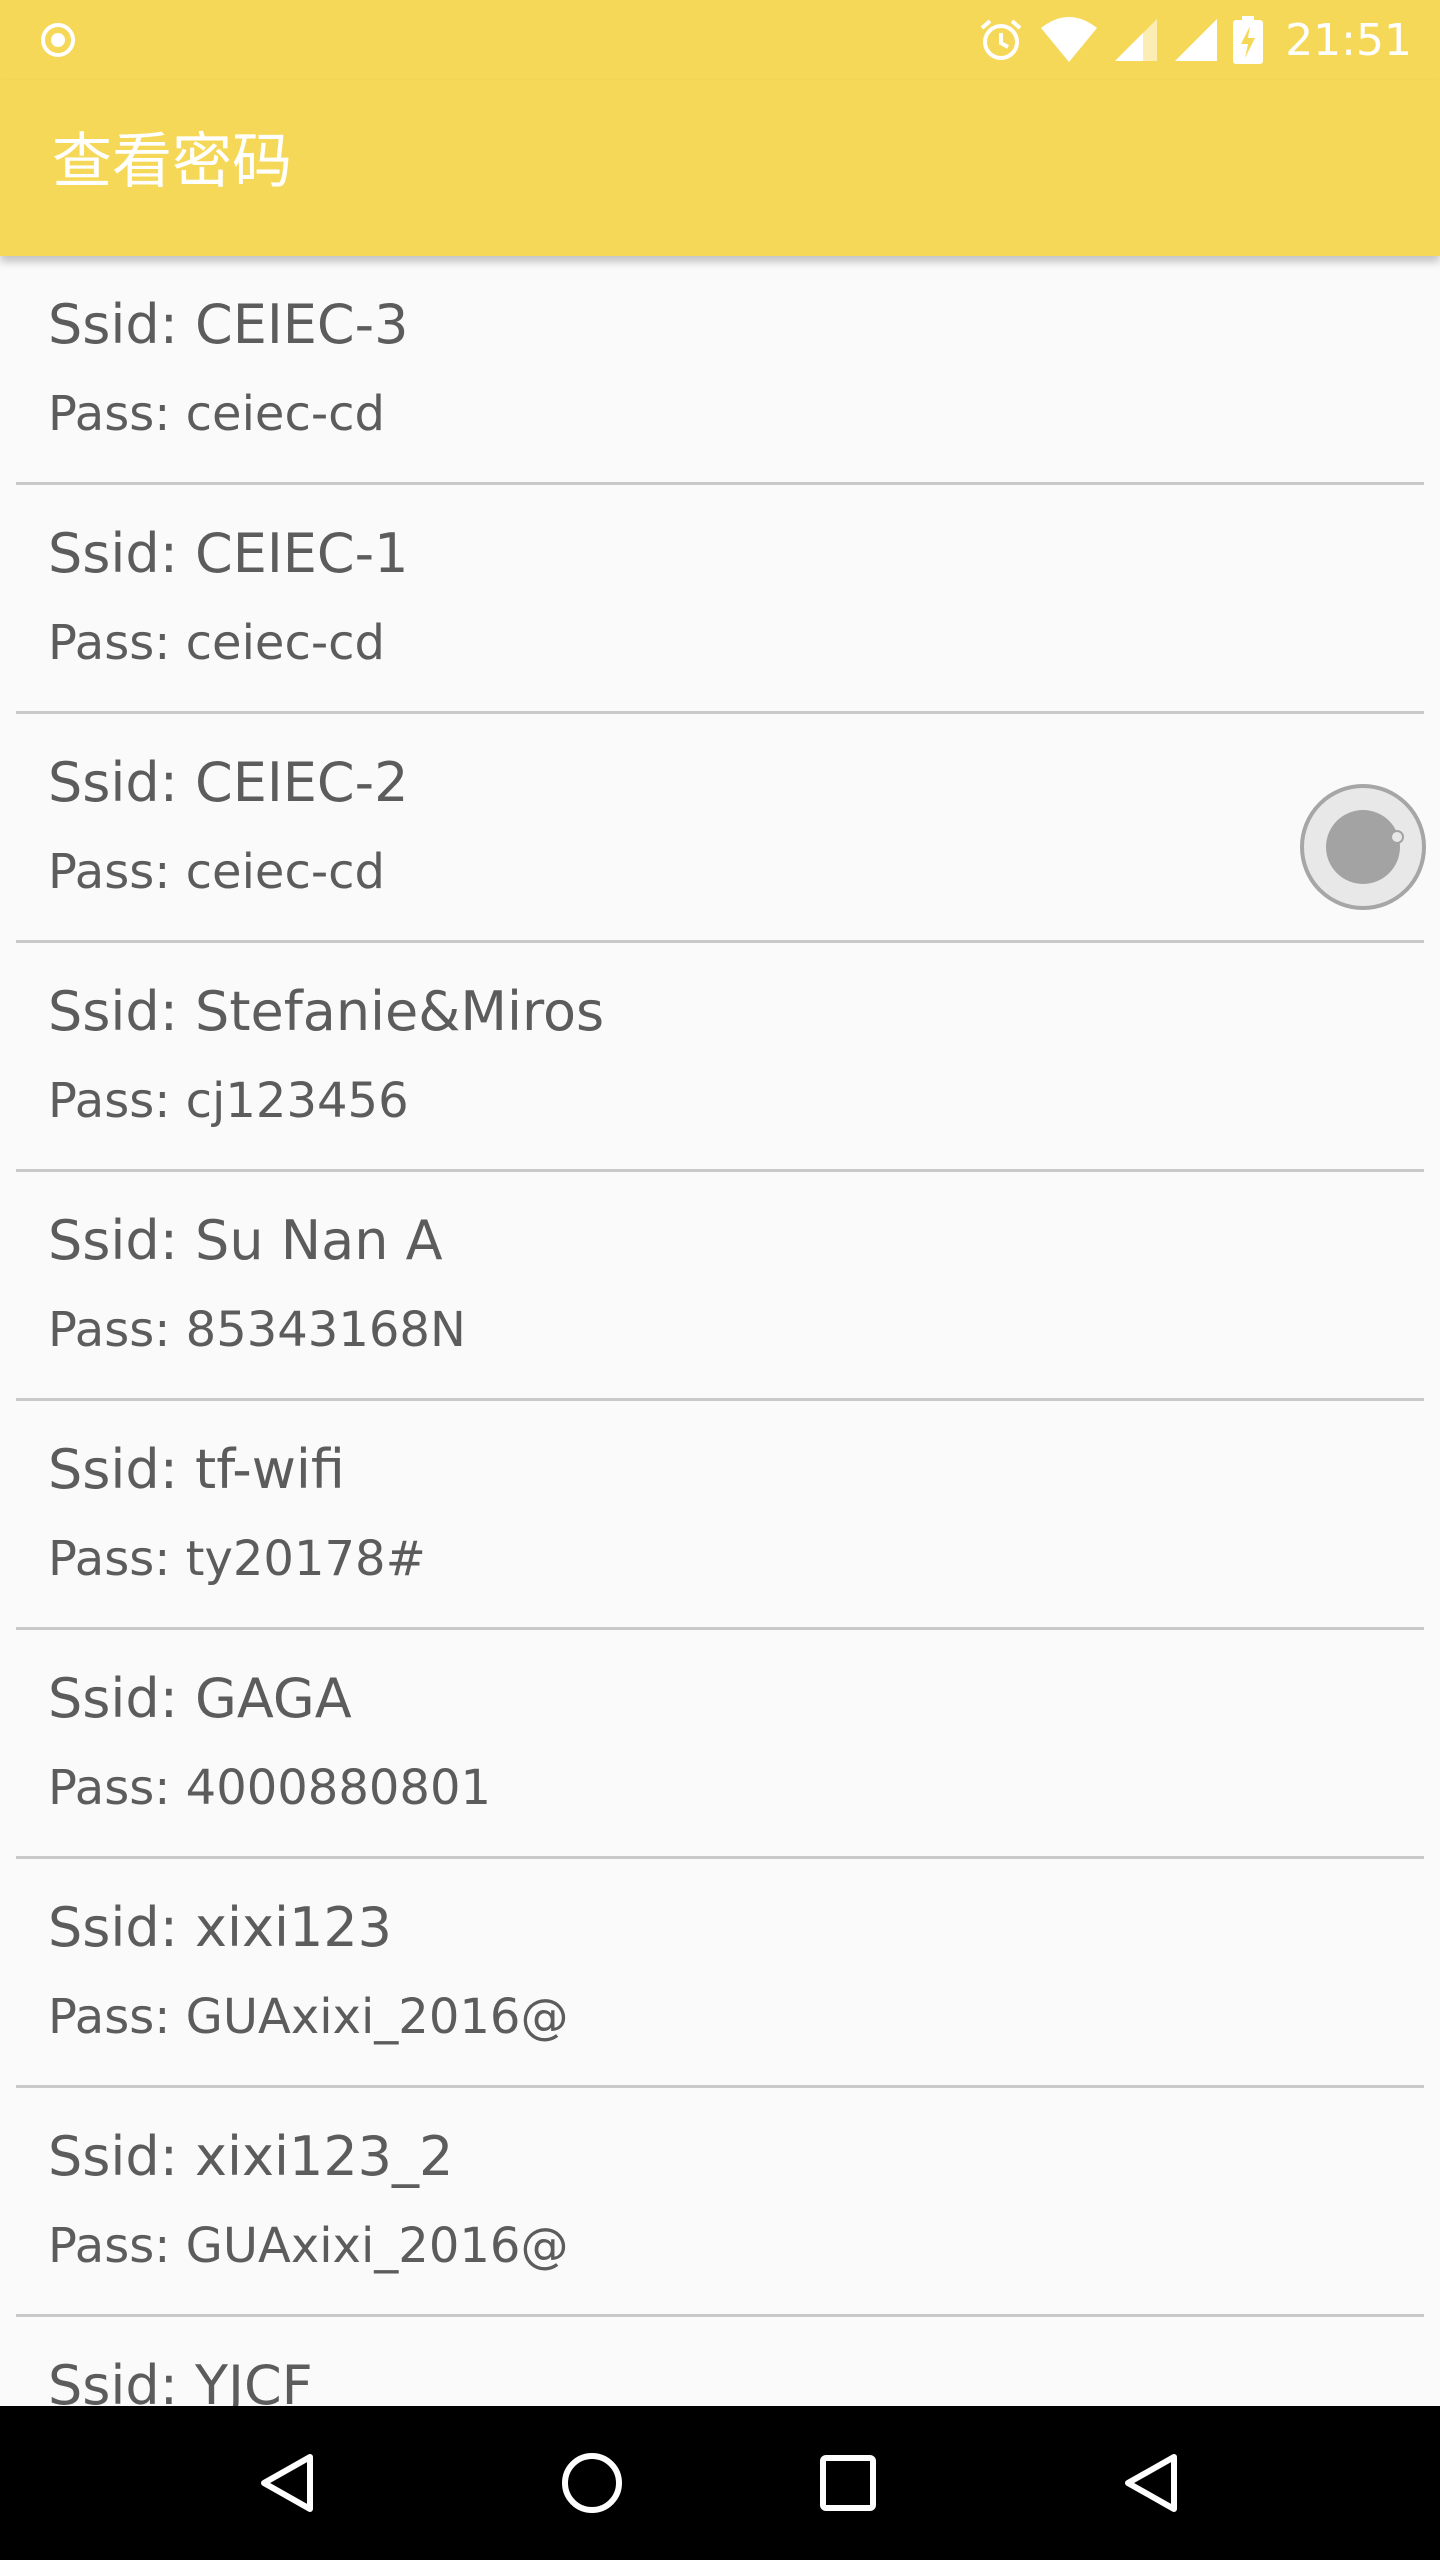 This screenshot has width=1440, height=2560. I want to click on ssid-label: Ssid: CEIEC-3, so click(228, 324).